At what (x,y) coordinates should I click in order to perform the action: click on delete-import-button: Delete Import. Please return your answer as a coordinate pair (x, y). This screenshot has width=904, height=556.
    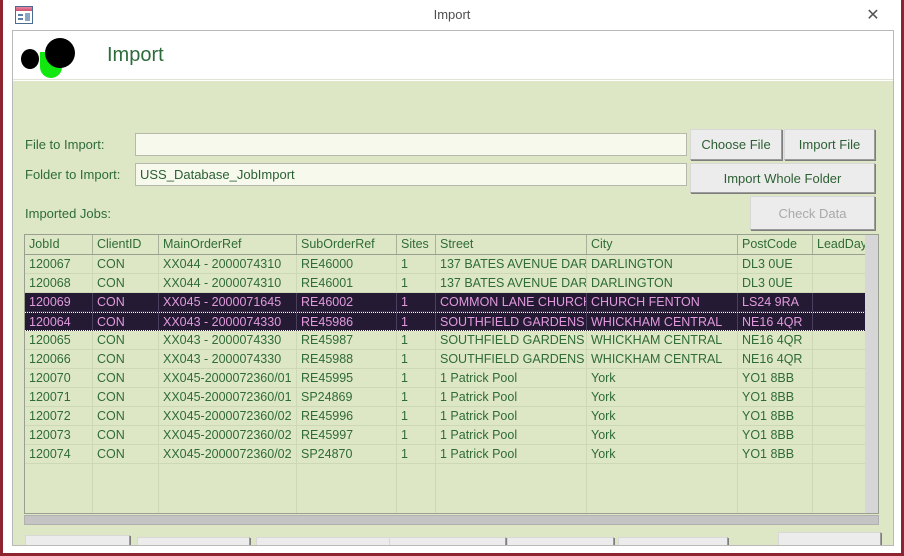
    Looking at the image, I should click on (77, 540).